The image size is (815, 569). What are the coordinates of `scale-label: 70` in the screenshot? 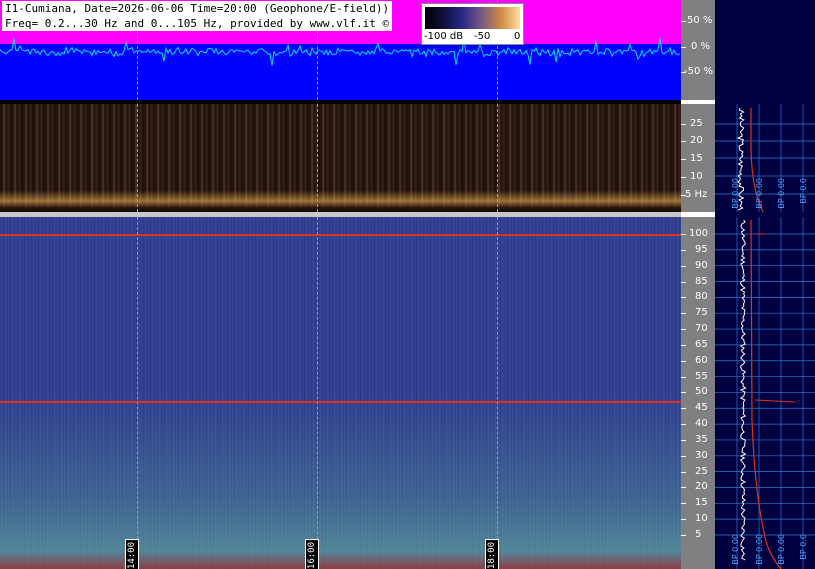 It's located at (701, 328).